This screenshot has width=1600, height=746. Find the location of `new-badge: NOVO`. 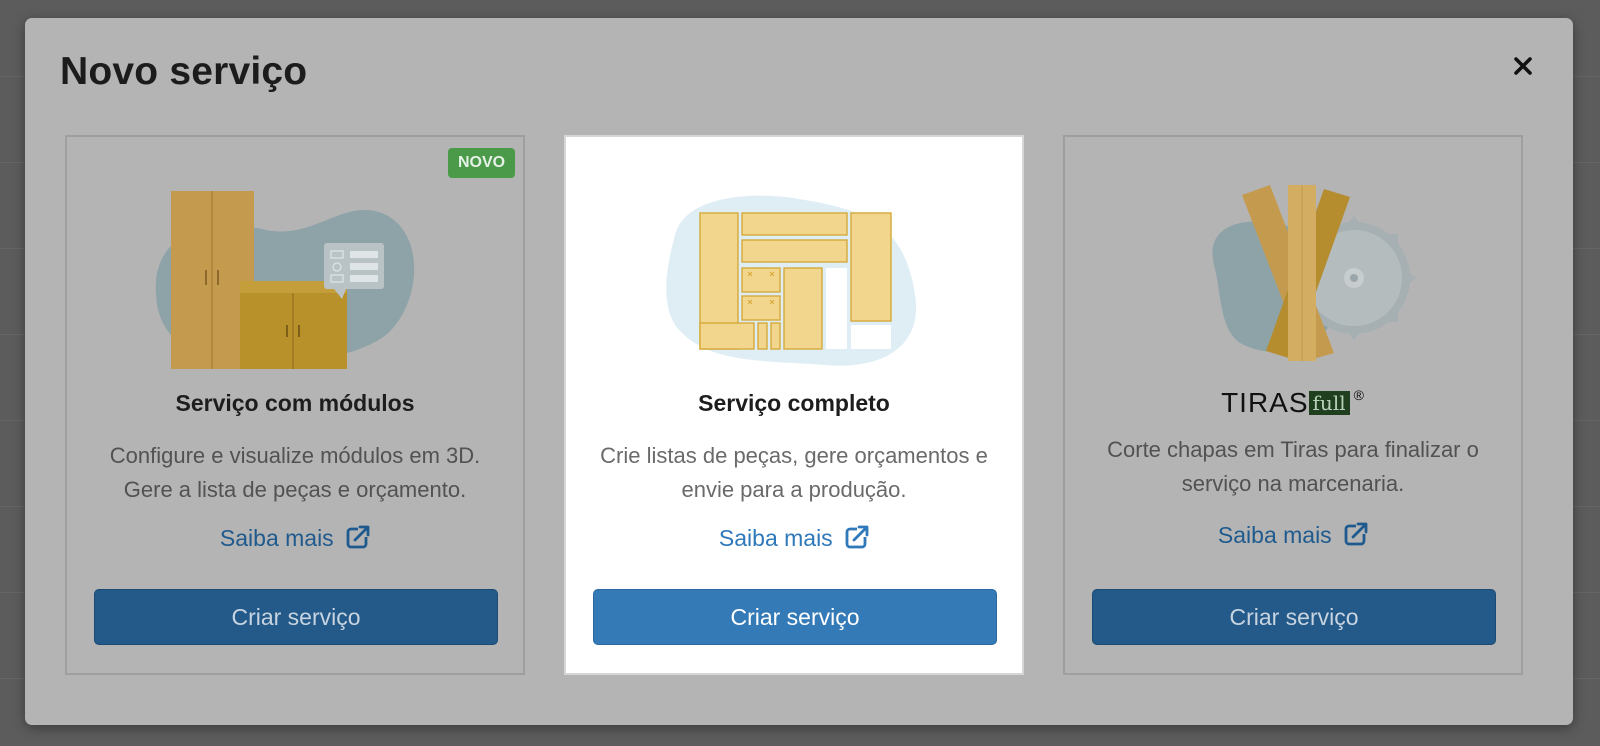

new-badge: NOVO is located at coordinates (481, 163).